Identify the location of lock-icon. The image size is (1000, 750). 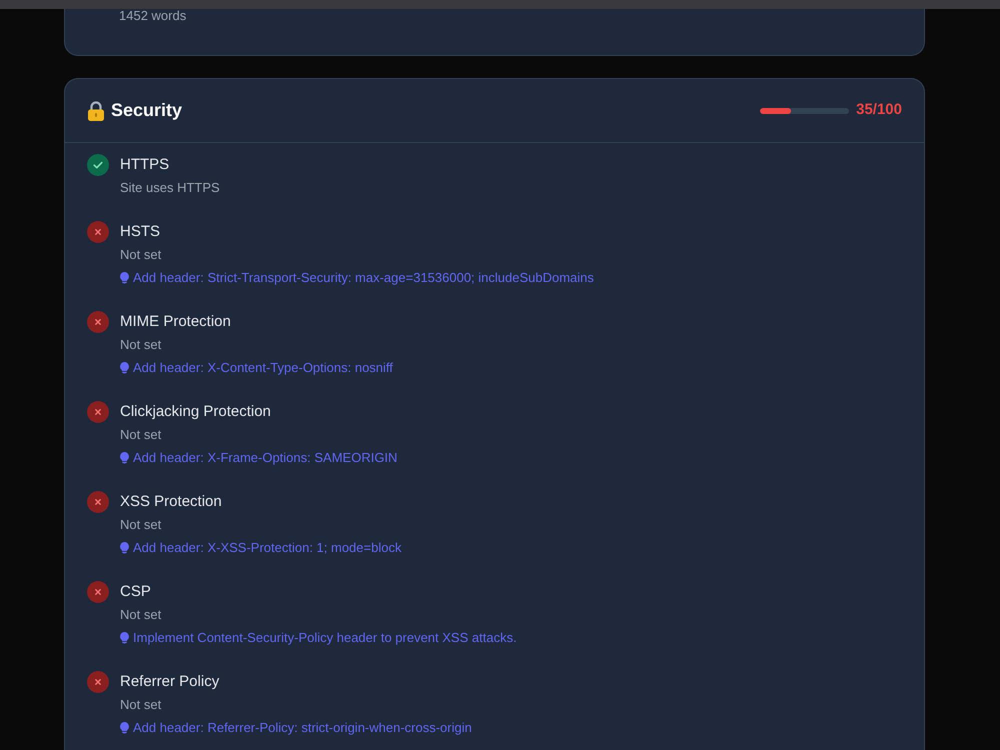
(96, 110).